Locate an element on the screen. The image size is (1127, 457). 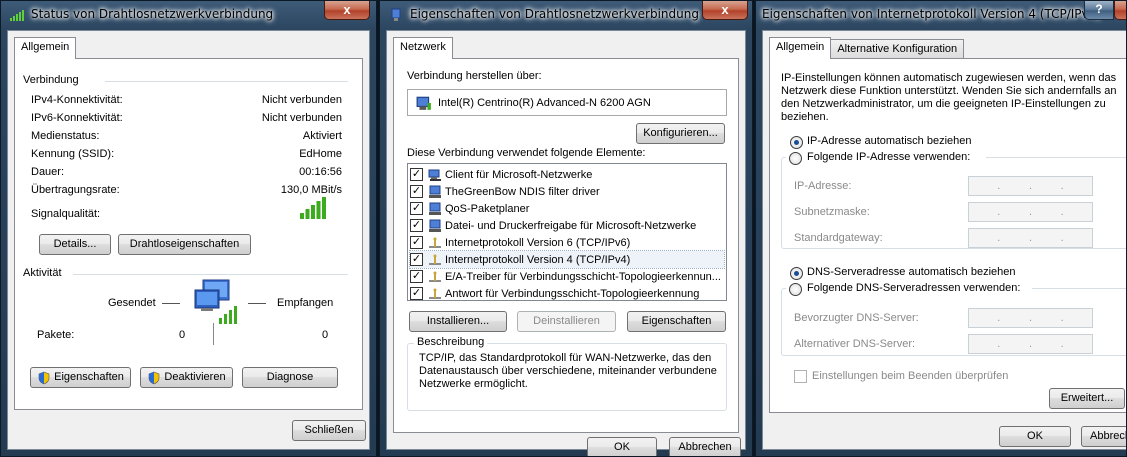
disable-button-label: Deaktivieren is located at coordinates (195, 377).